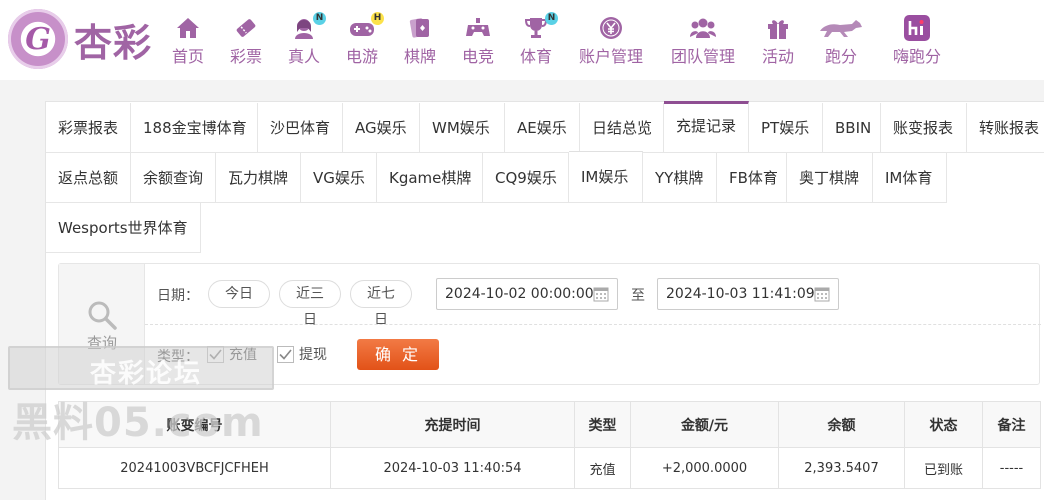 This screenshot has width=1044, height=500. Describe the element at coordinates (1005, 128) in the screenshot. I see `tab-transfer-report: 转账报表` at that location.